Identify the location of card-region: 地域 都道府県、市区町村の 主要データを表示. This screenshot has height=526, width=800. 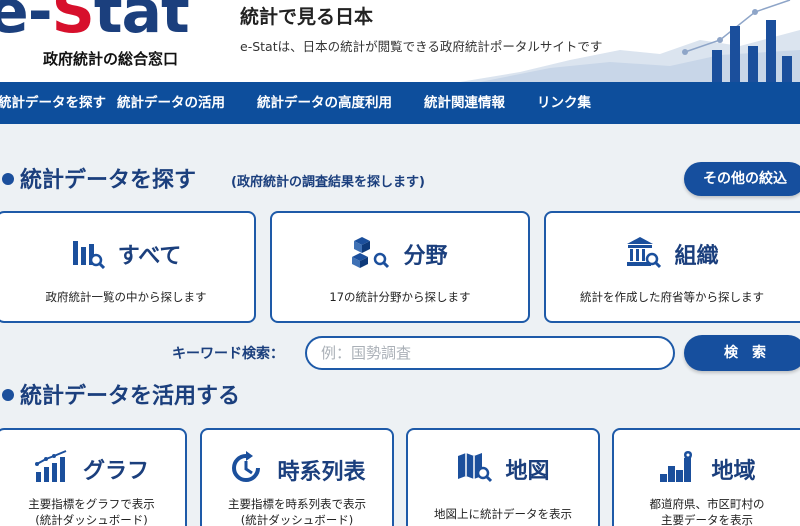
(706, 477).